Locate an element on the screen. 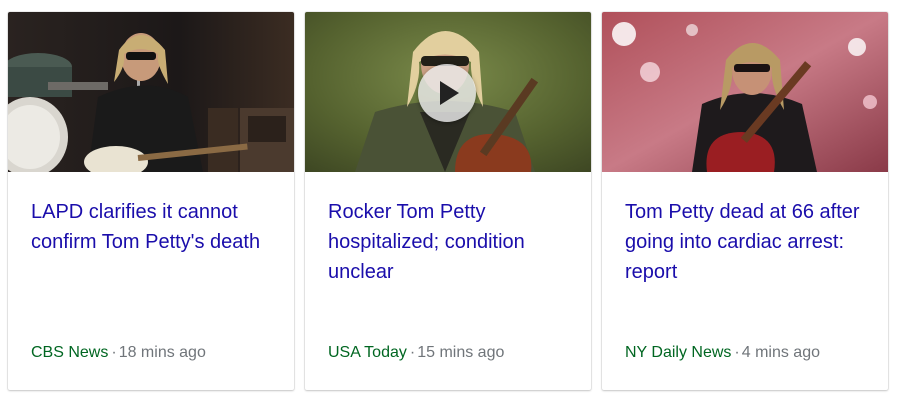 The image size is (900, 403). news-timestamp: 4 mins ago is located at coordinates (780, 352).